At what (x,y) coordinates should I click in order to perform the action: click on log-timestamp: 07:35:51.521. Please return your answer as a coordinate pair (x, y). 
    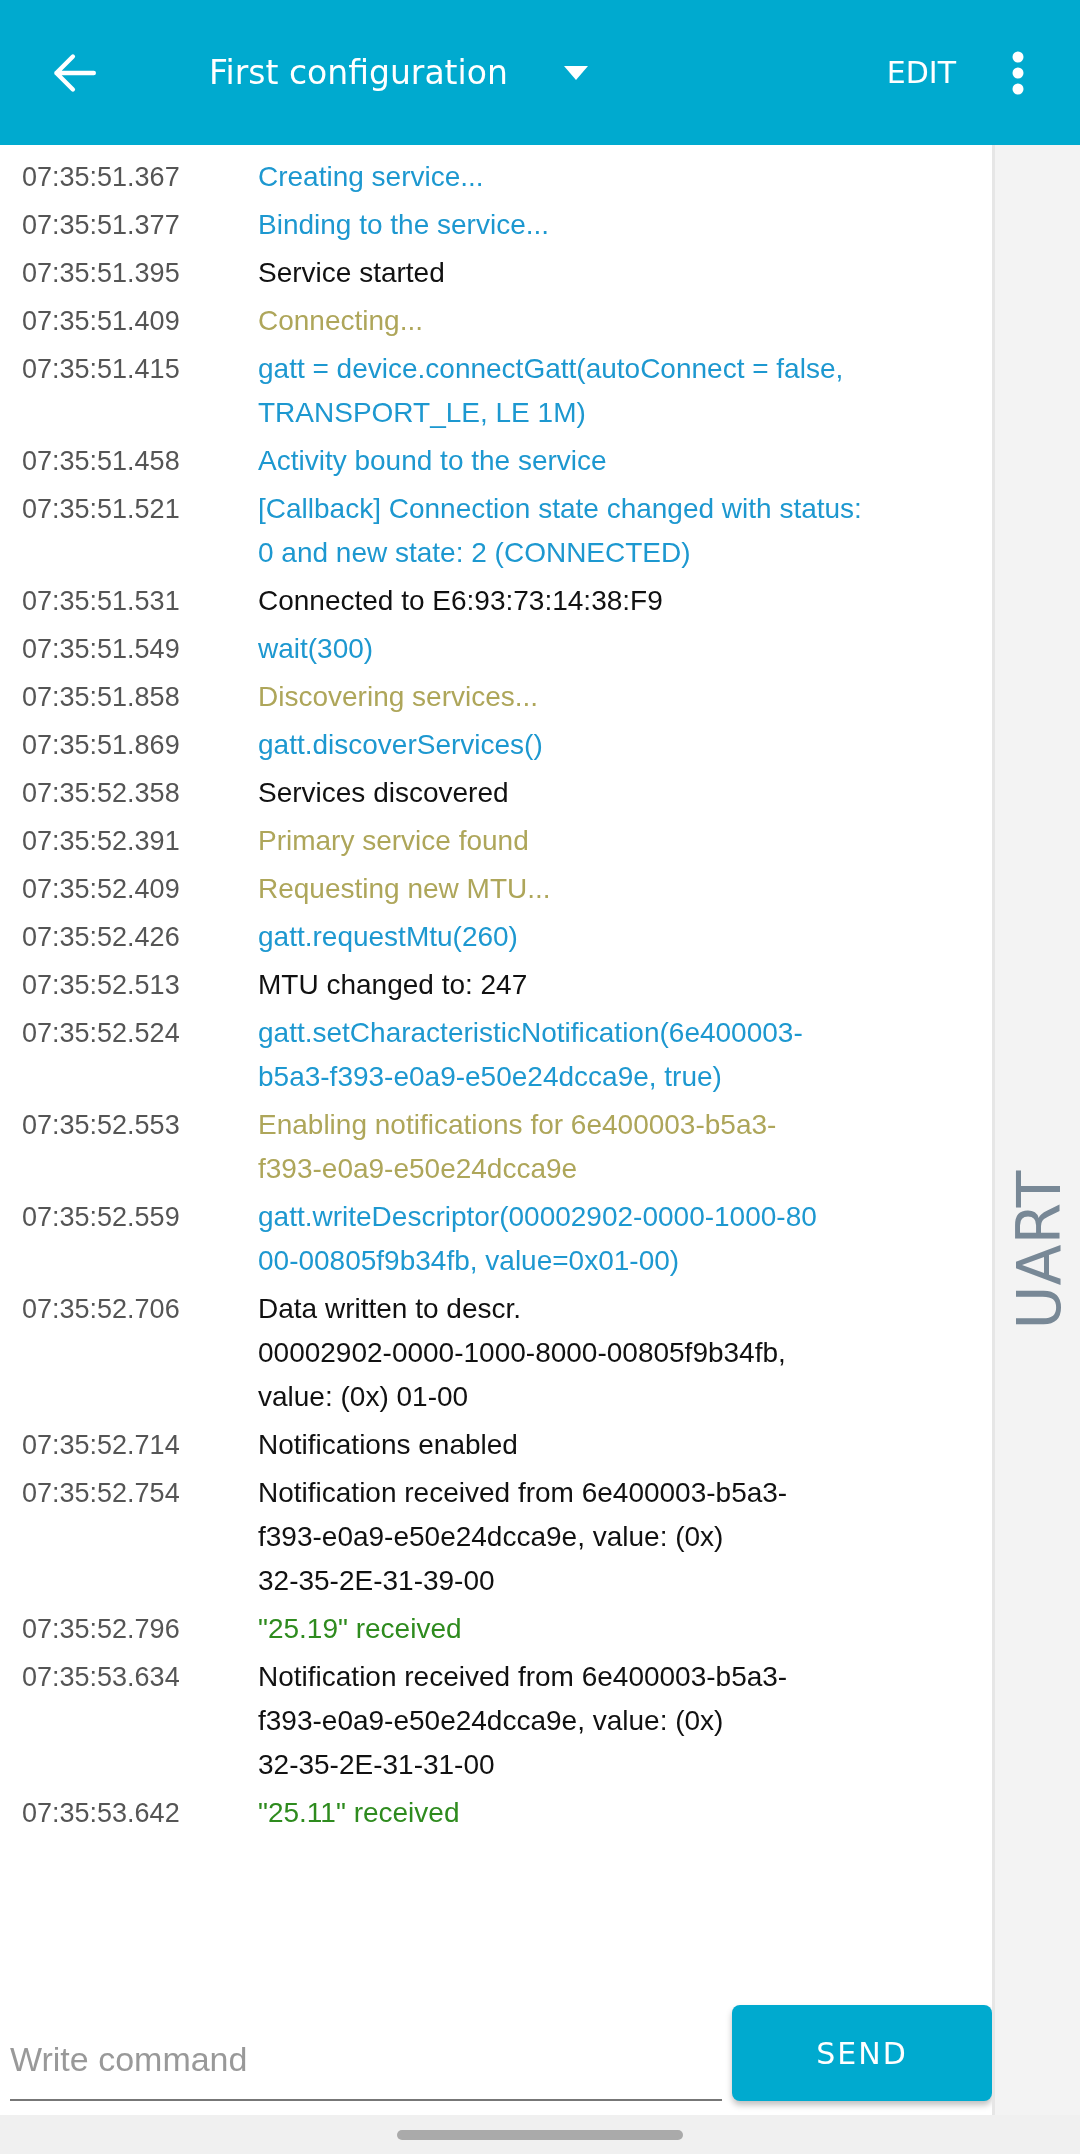
    Looking at the image, I should click on (101, 509).